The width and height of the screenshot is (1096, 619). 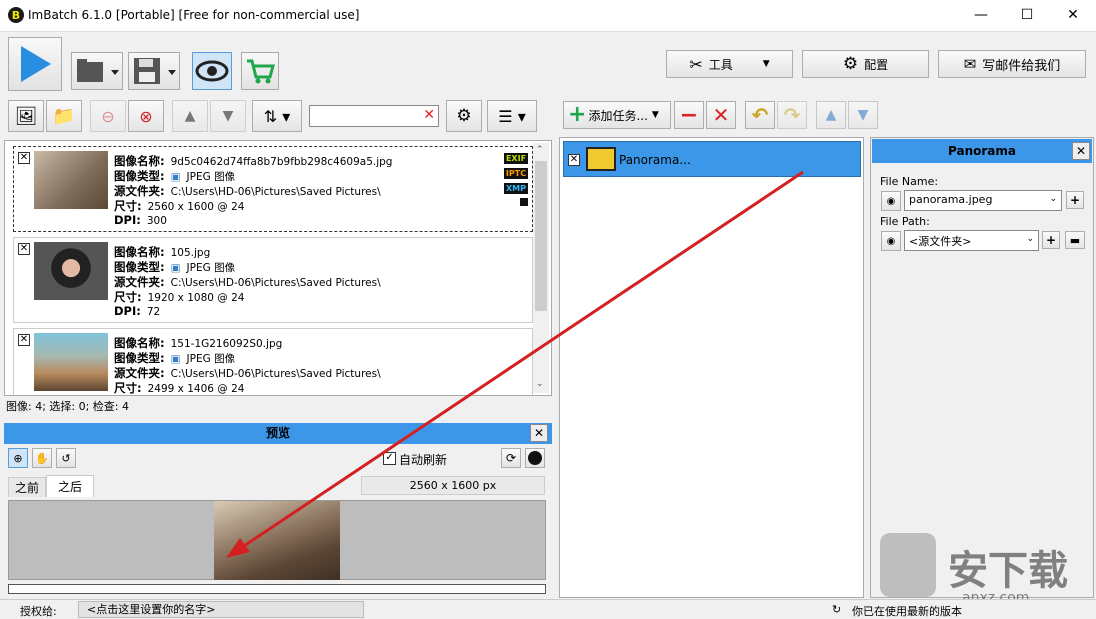 I want to click on file-name-label: File Name:, so click(x=909, y=181).